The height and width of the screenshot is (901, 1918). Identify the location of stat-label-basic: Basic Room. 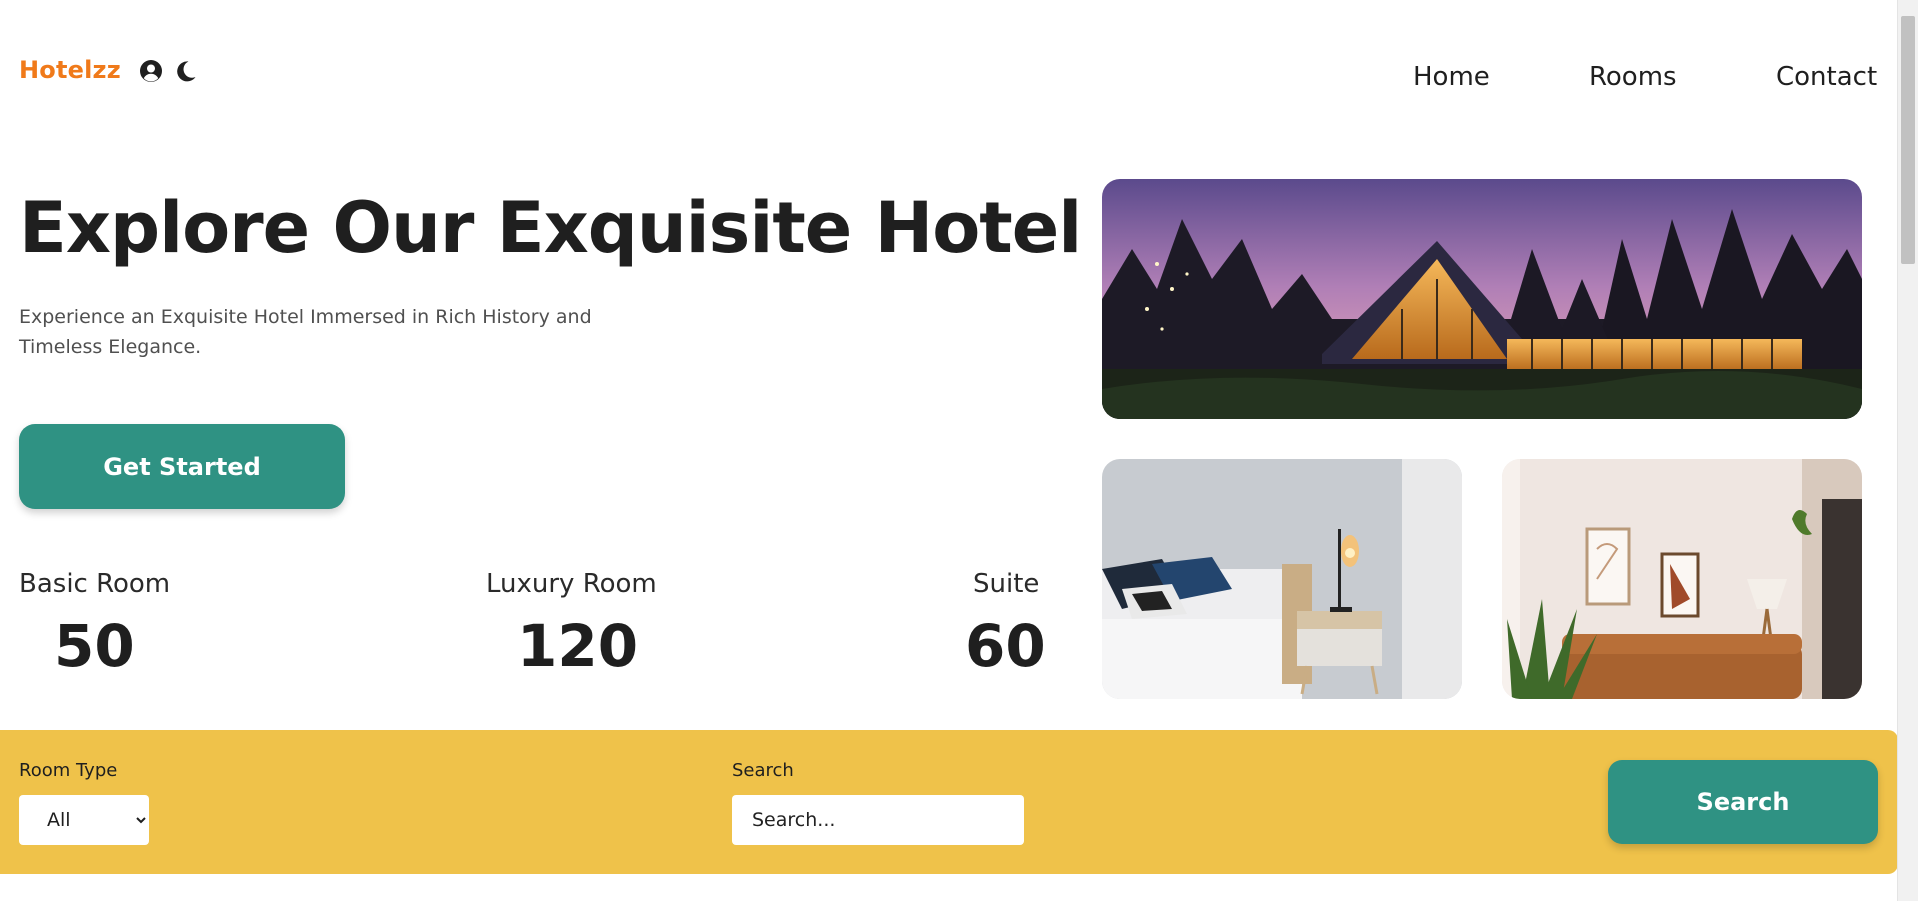
(95, 584).